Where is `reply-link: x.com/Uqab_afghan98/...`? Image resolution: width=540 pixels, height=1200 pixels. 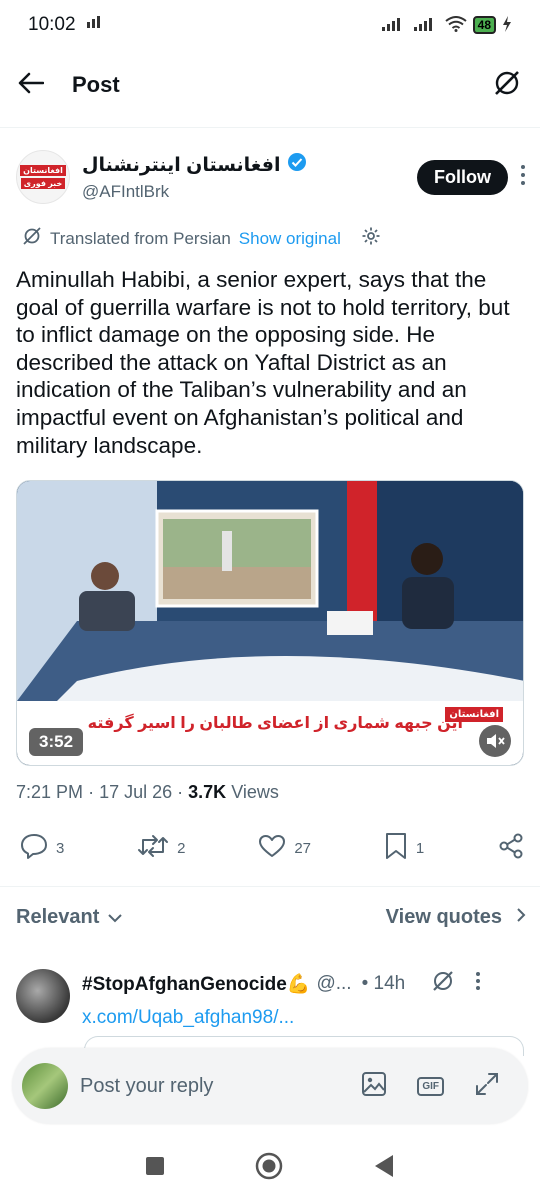
reply-link: x.com/Uqab_afghan98/... is located at coordinates (302, 1018).